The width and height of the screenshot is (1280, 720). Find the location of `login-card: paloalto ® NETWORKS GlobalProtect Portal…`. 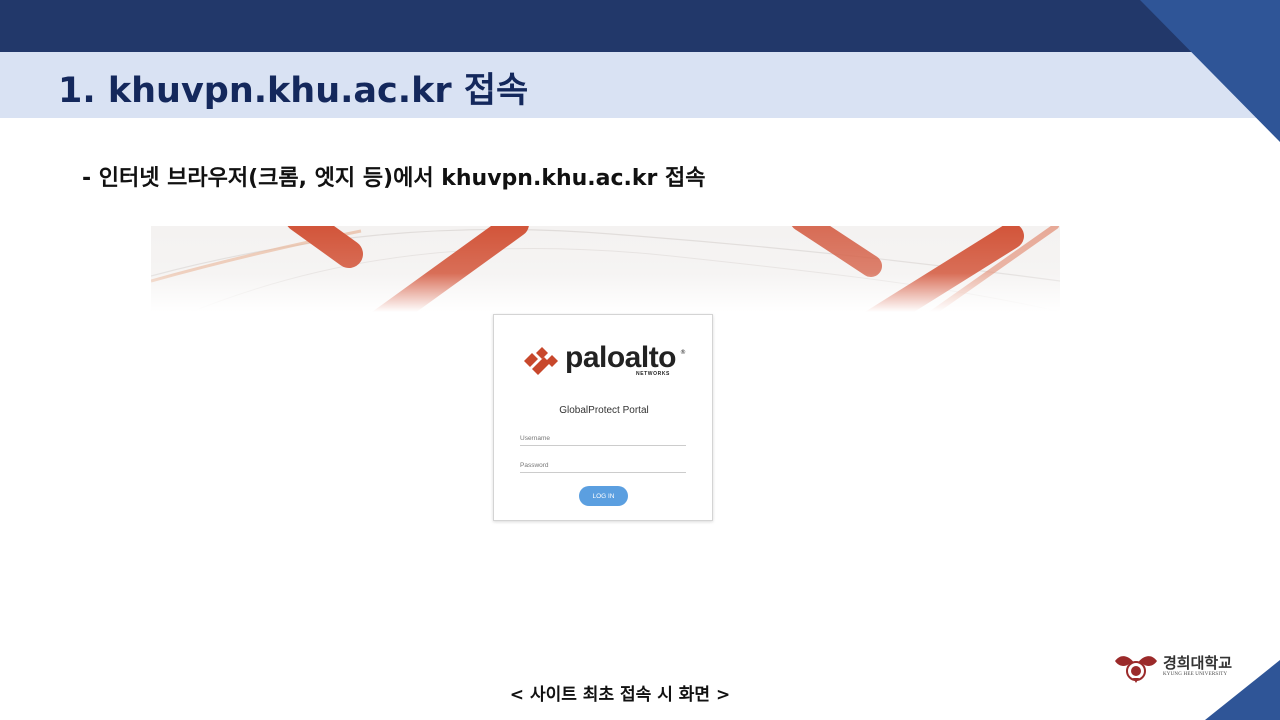

login-card: paloalto ® NETWORKS GlobalProtect Portal… is located at coordinates (603, 417).